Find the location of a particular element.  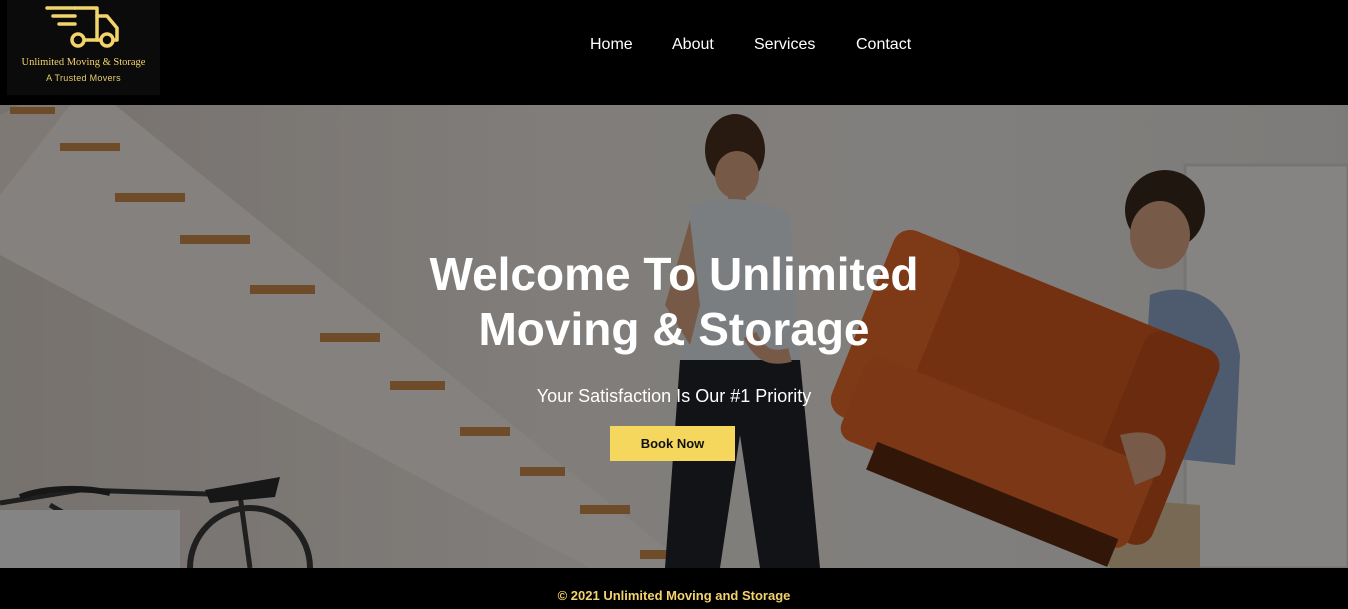

nav-contact-link: Contact is located at coordinates (883, 45).